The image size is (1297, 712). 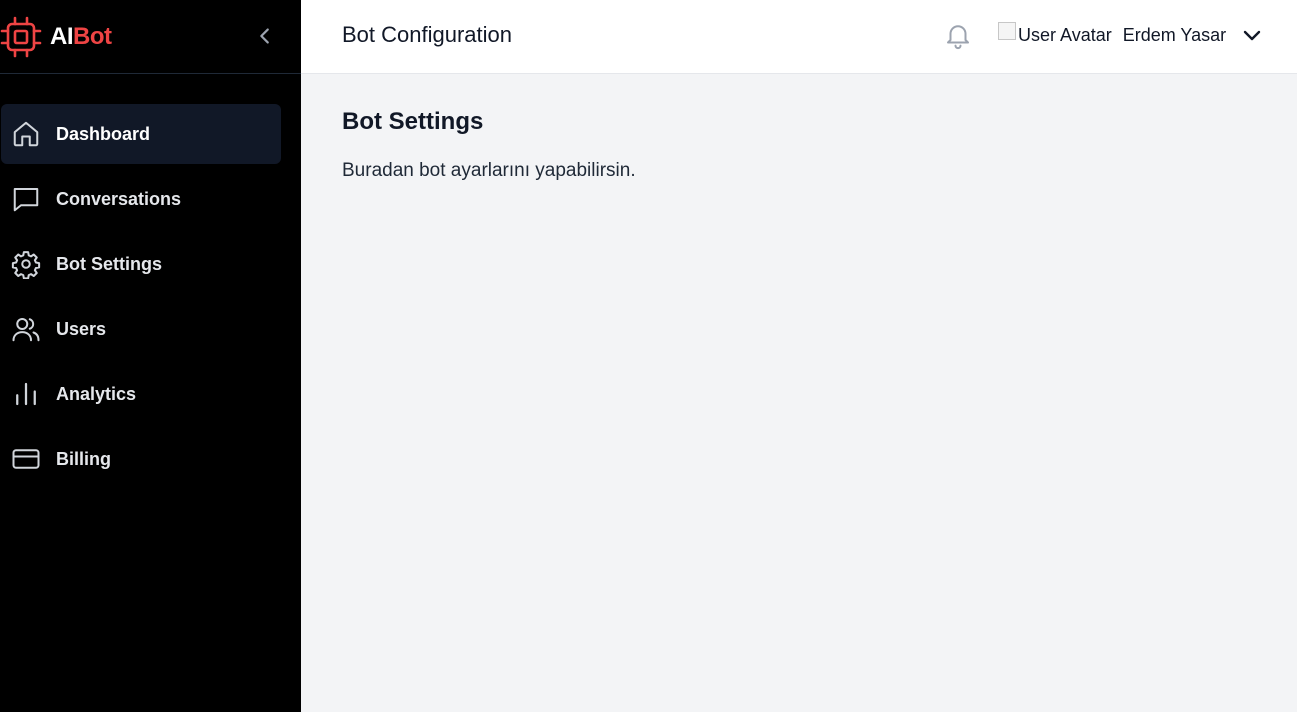 I want to click on brand-name: AIBot, so click(x=81, y=36).